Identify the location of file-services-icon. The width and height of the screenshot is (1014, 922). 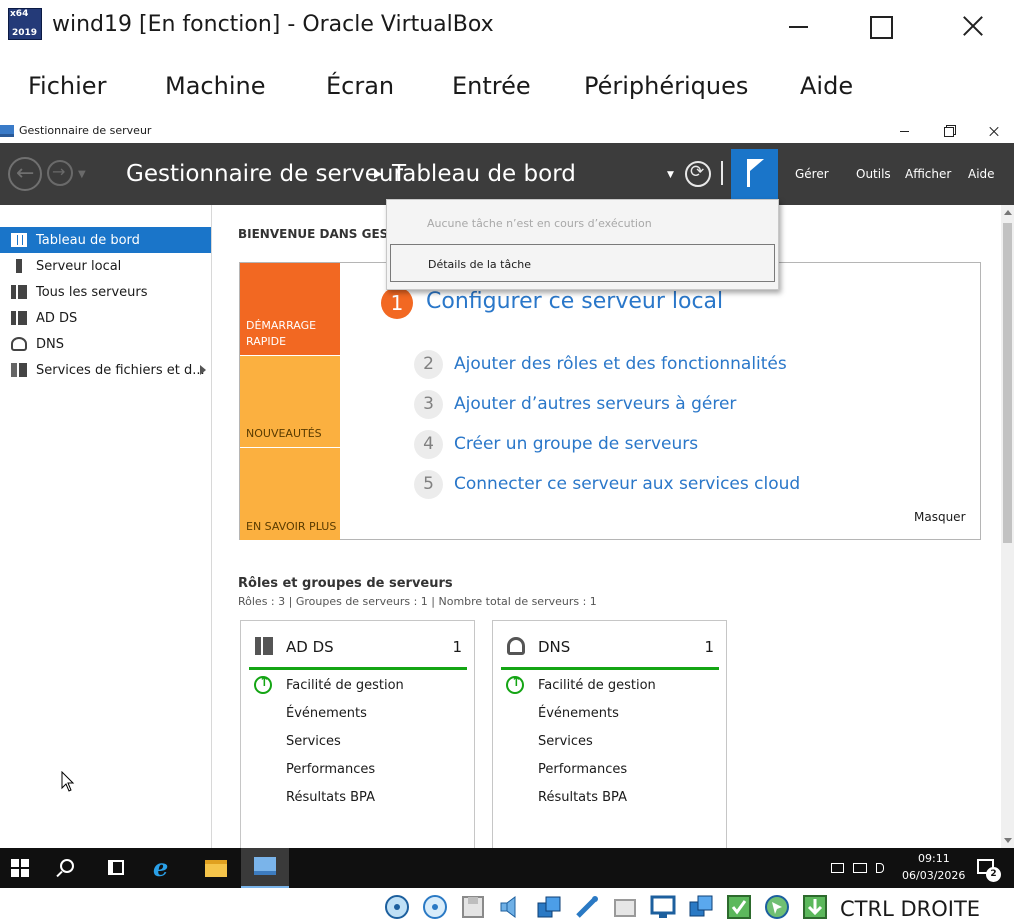
(19, 370).